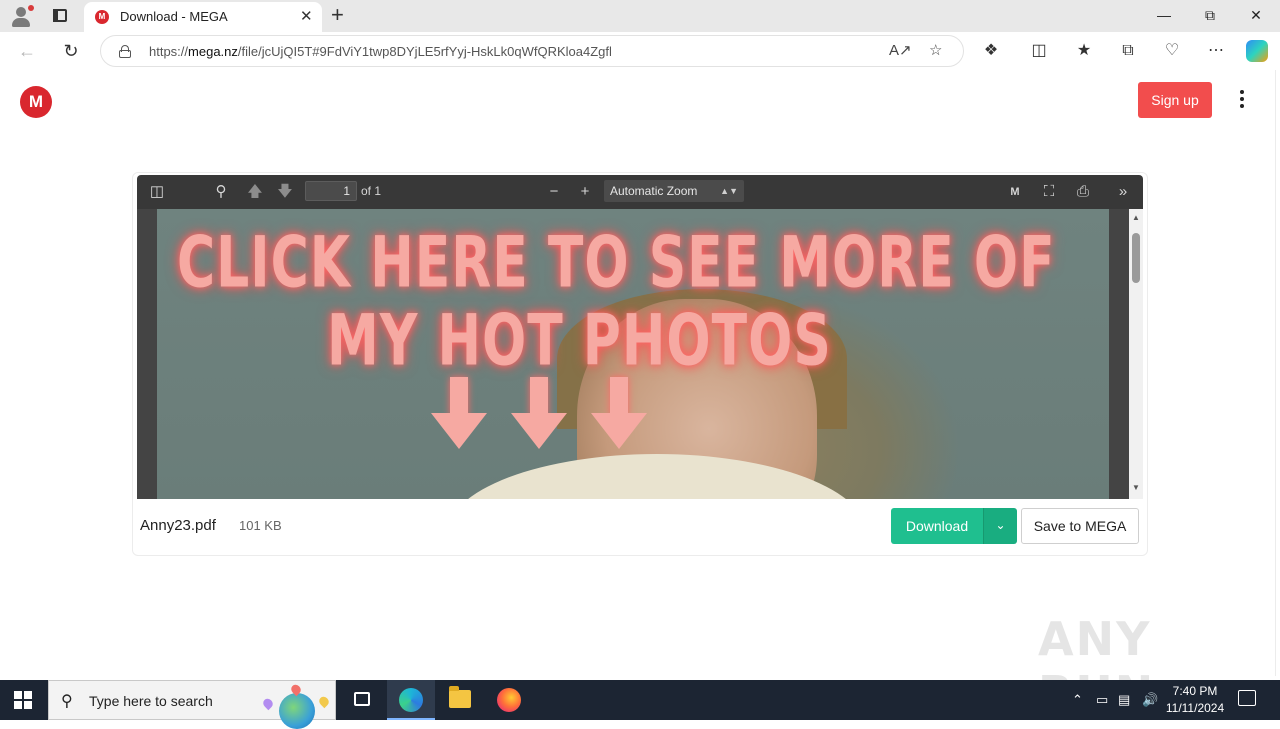  I want to click on scroll-up-icon: ▲, so click(1136, 217).